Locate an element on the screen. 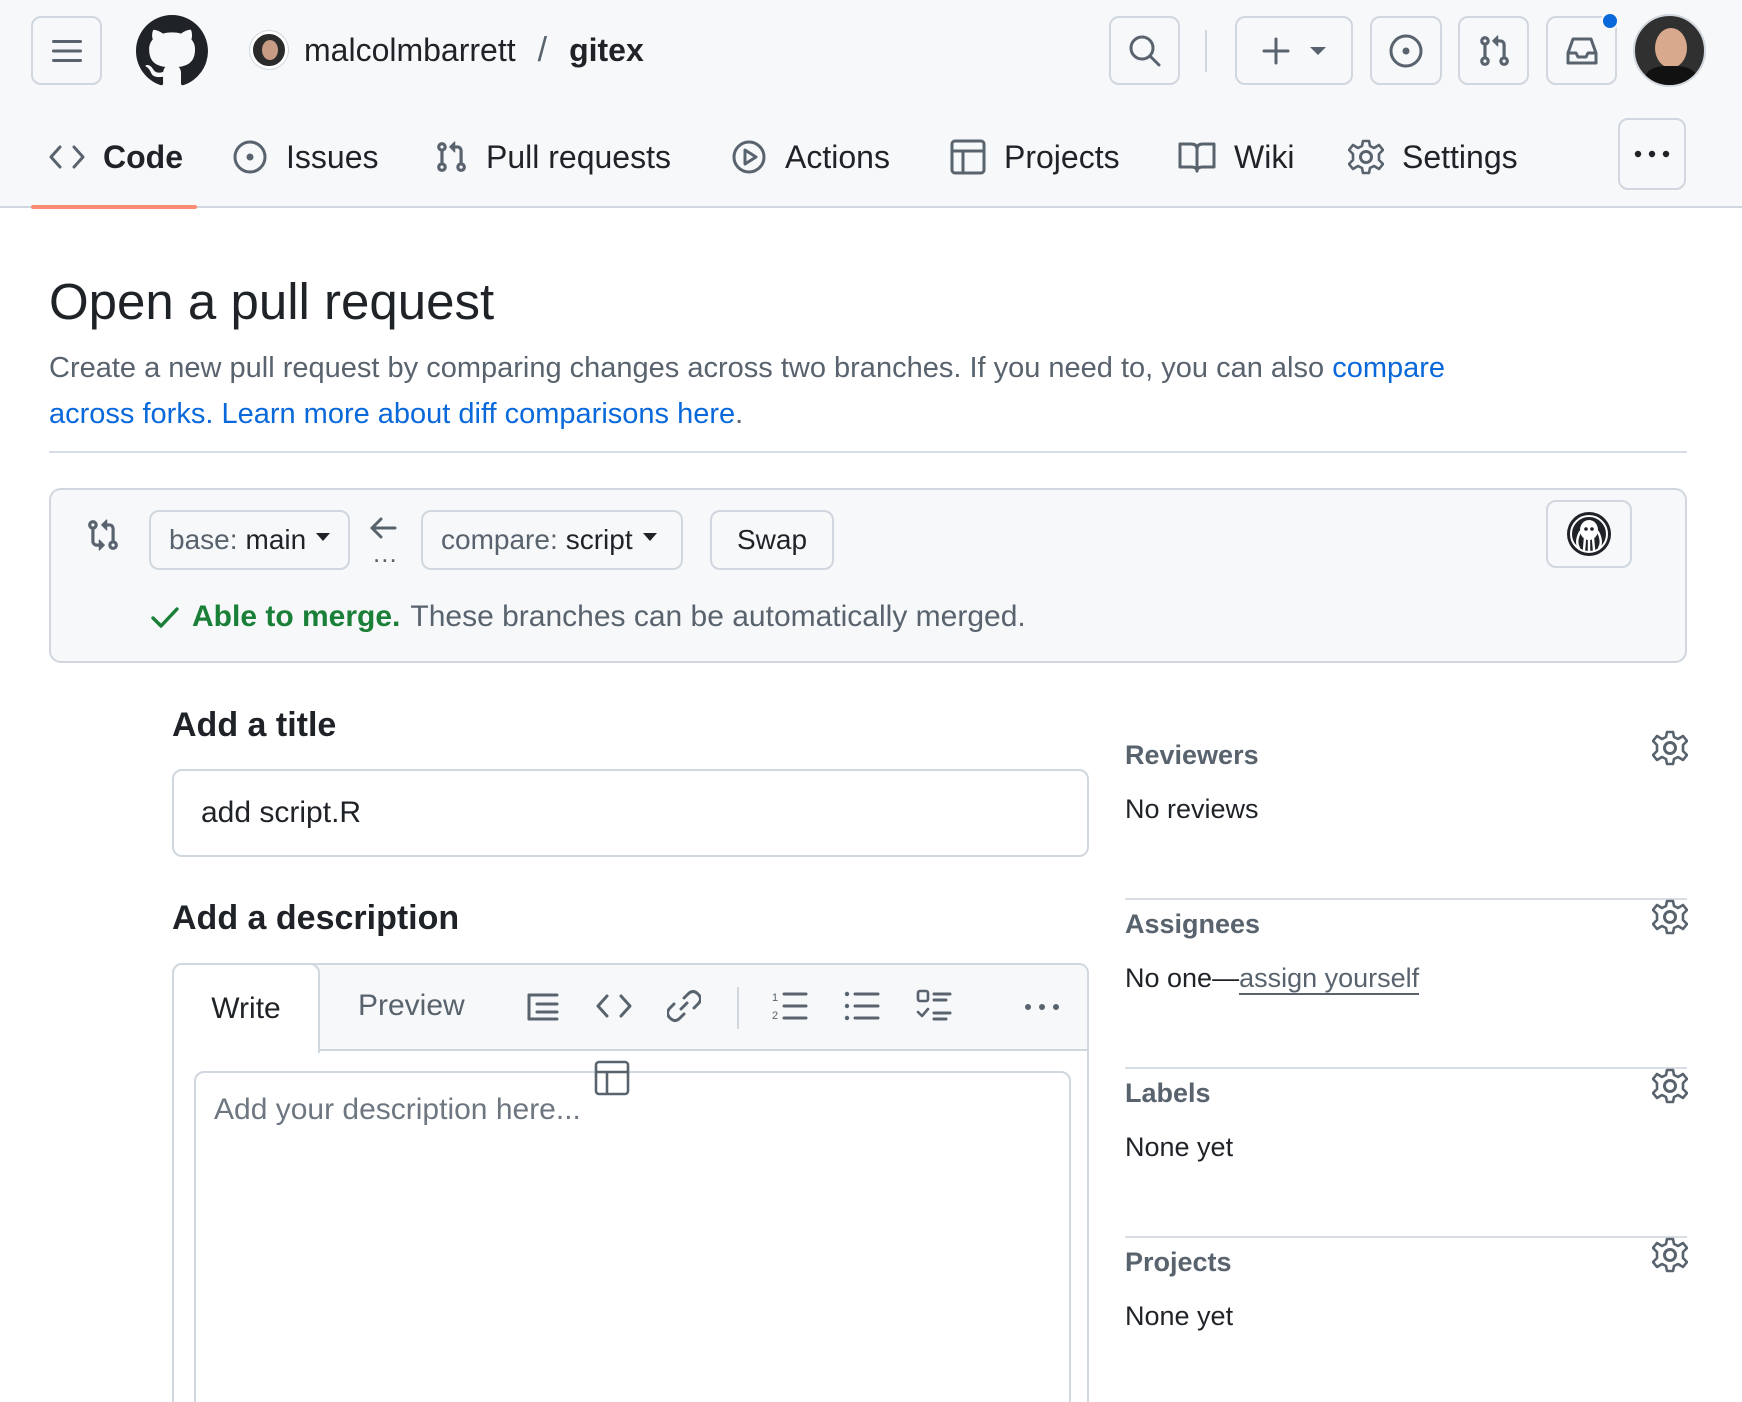  svg-text: 1 is located at coordinates (775, 998).